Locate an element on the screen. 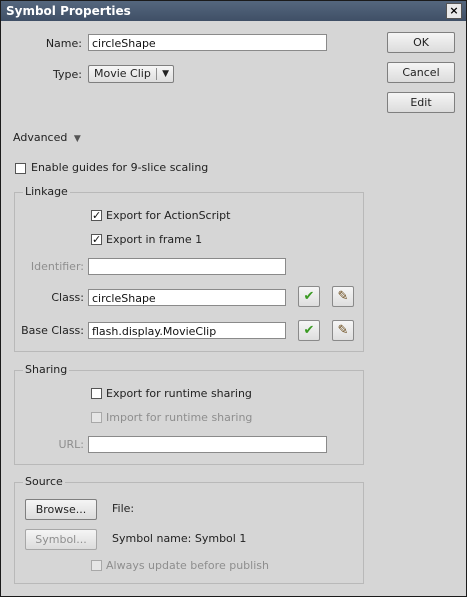  url-input is located at coordinates (207, 444).